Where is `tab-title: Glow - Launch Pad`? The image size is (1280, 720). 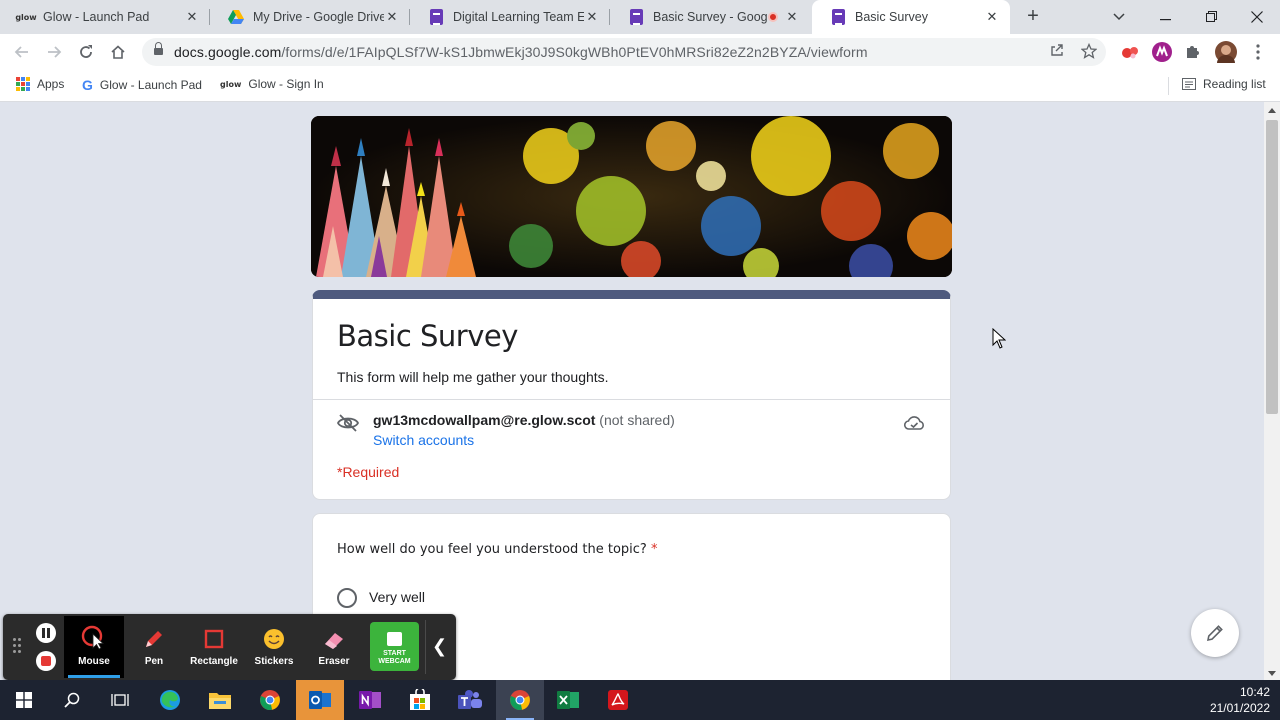 tab-title: Glow - Launch Pad is located at coordinates (96, 17).